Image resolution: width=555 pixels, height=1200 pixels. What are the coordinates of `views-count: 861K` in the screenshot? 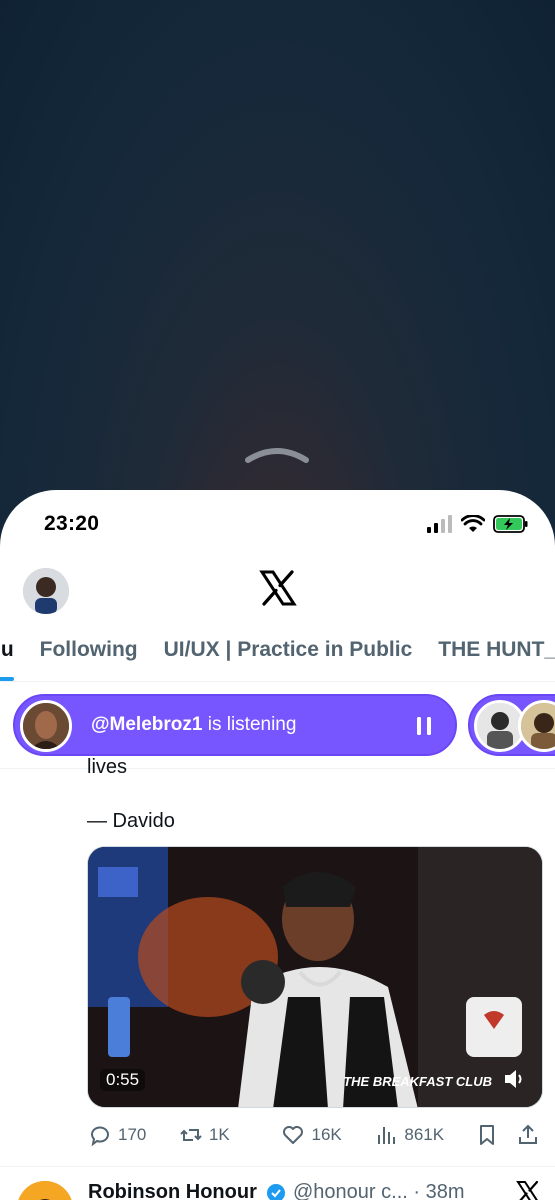 It's located at (424, 1134).